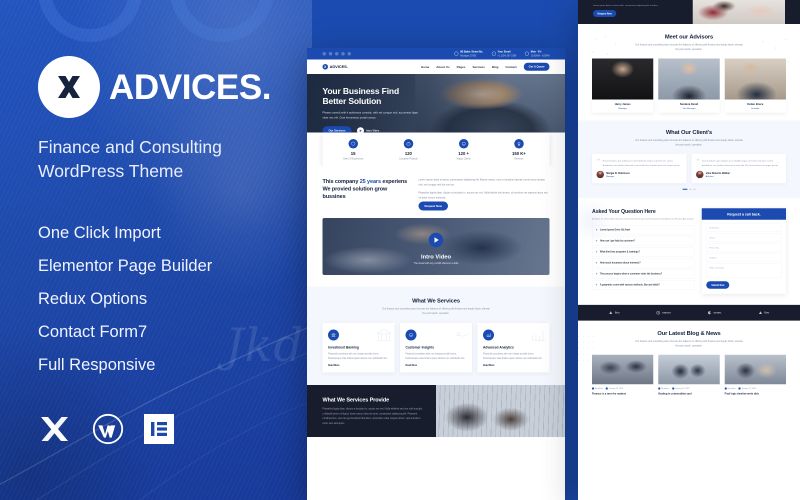 The height and width of the screenshot is (500, 800). Describe the element at coordinates (55, 429) in the screenshot. I see `x-logo-icon` at that location.